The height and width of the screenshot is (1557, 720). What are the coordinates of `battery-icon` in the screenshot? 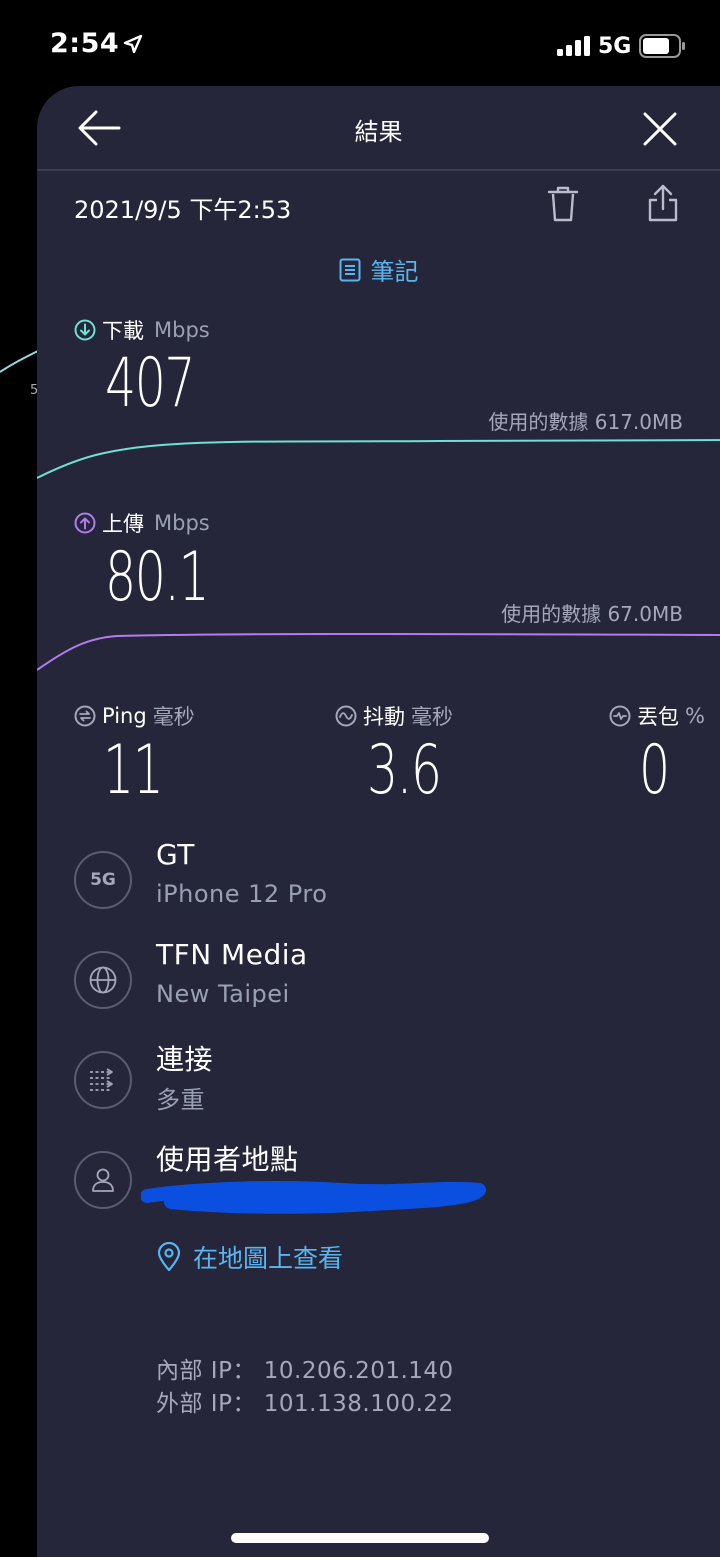 It's located at (662, 46).